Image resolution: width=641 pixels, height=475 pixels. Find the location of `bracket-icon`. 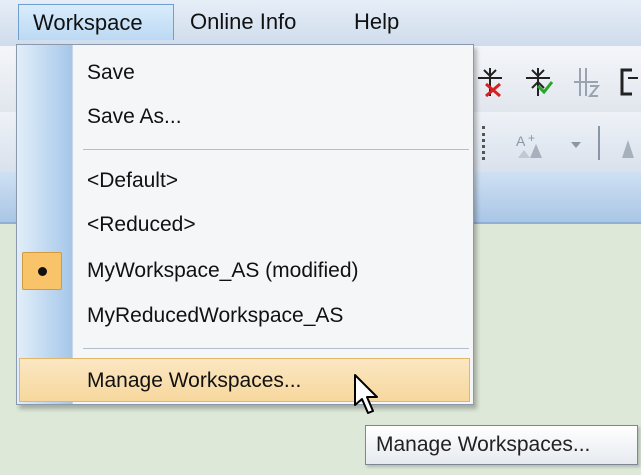

bracket-icon is located at coordinates (629, 82).